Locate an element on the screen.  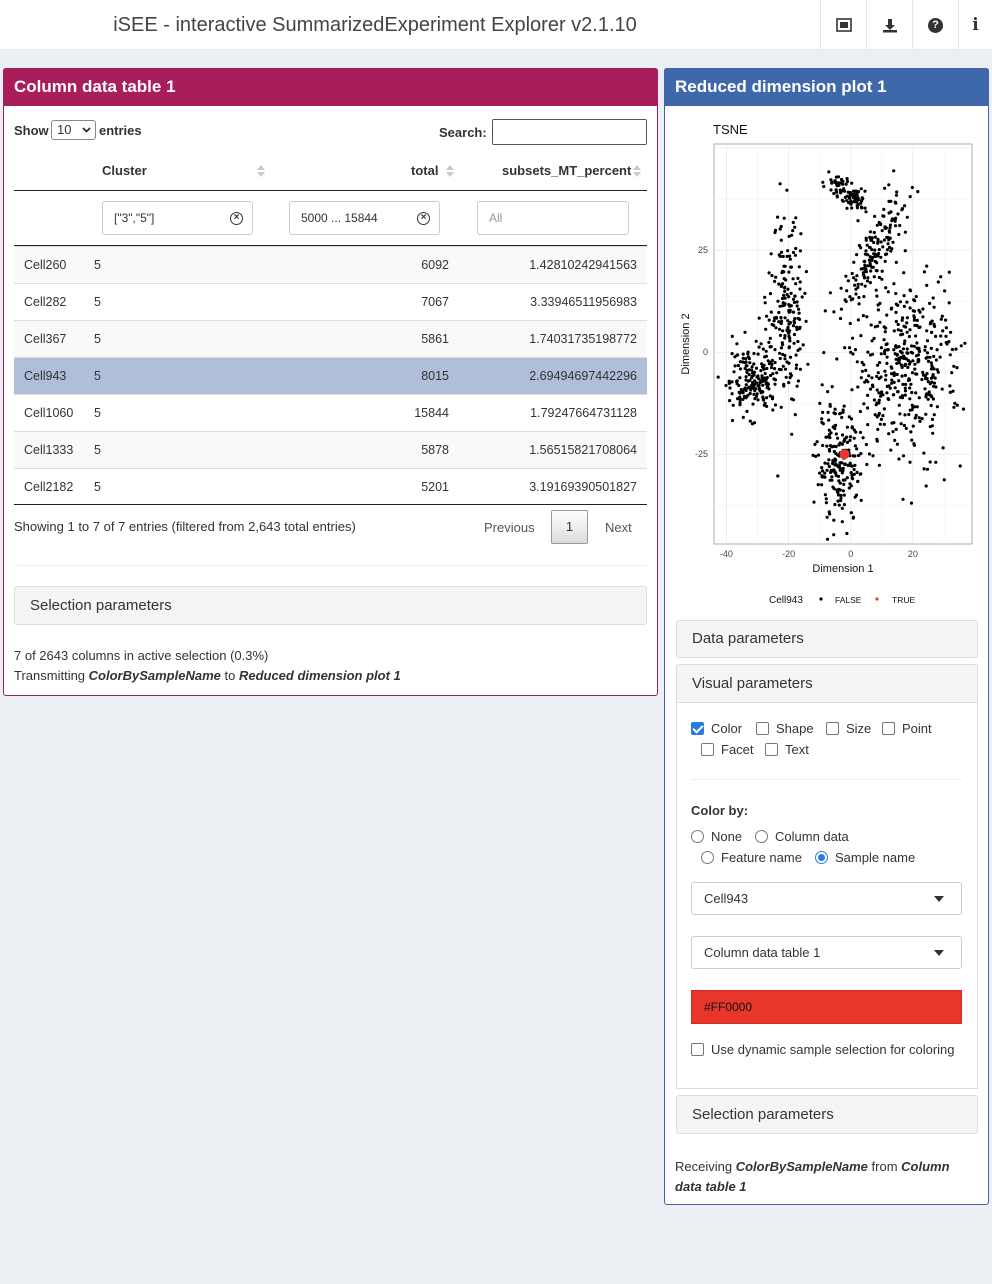
color-by-sample-name-label: Sample name is located at coordinates (875, 857).